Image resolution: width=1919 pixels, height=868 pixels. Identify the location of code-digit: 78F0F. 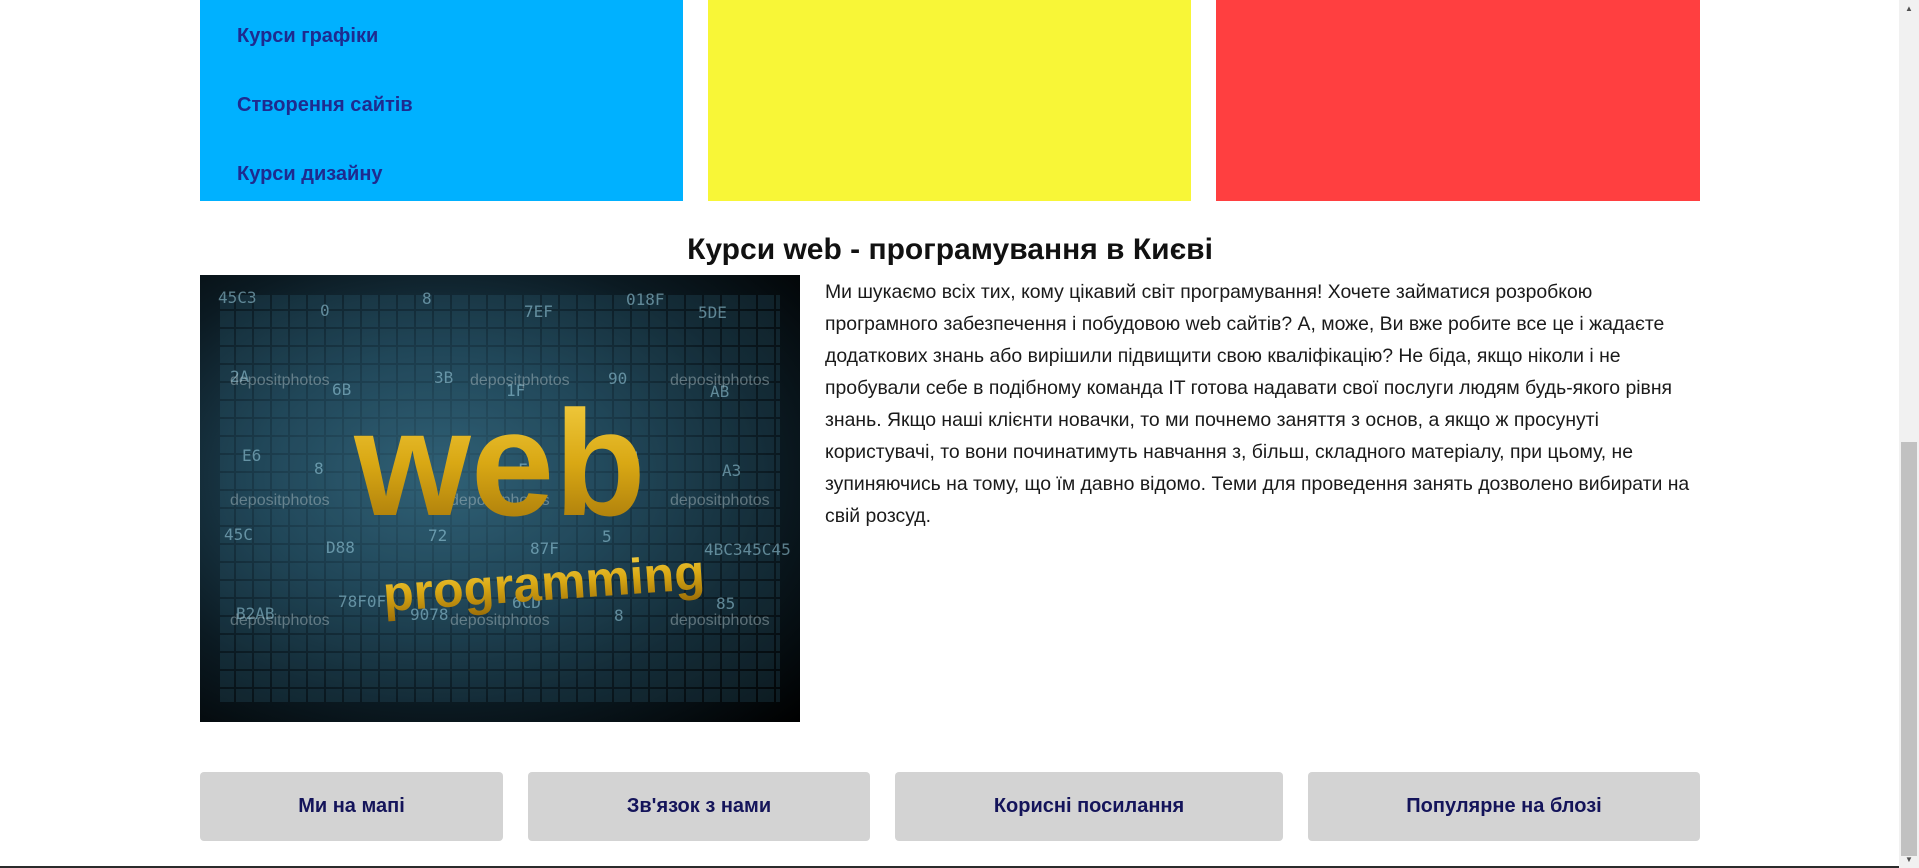
(362, 601).